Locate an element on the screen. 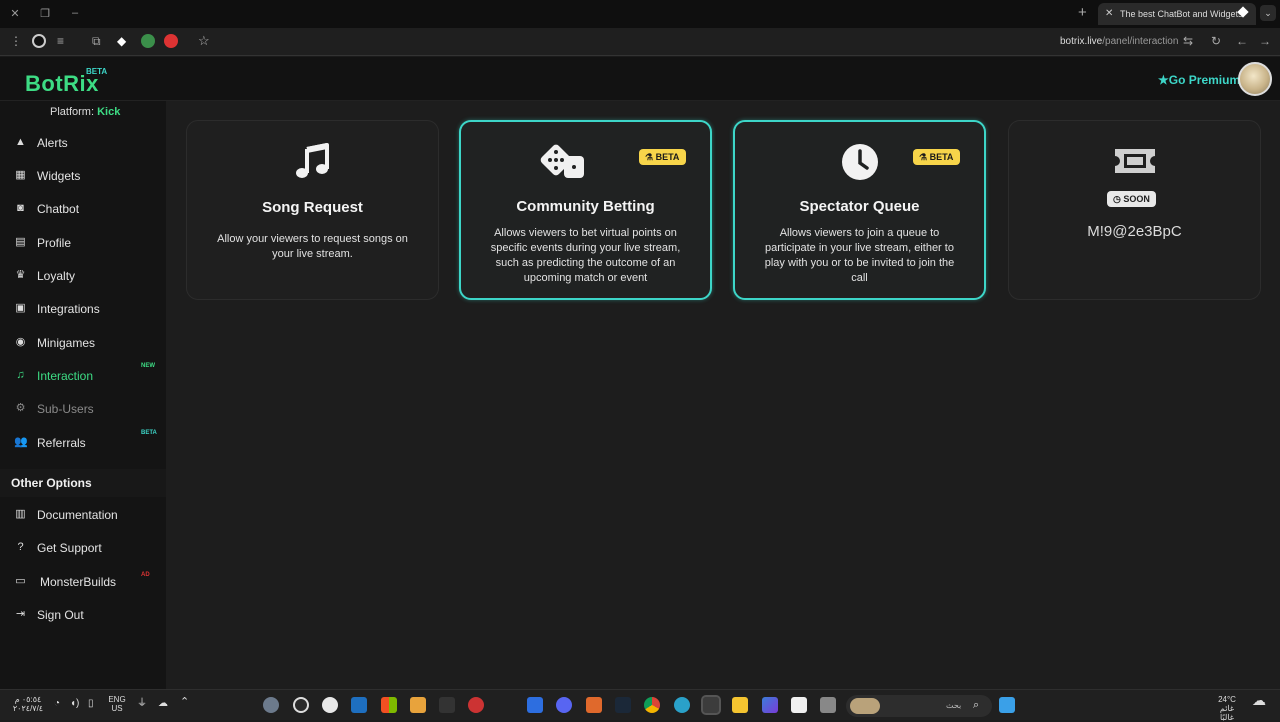 This screenshot has width=1280, height=722. card-coming-soon: ◷ SOON M!9@2e3BpC is located at coordinates (1134, 210).